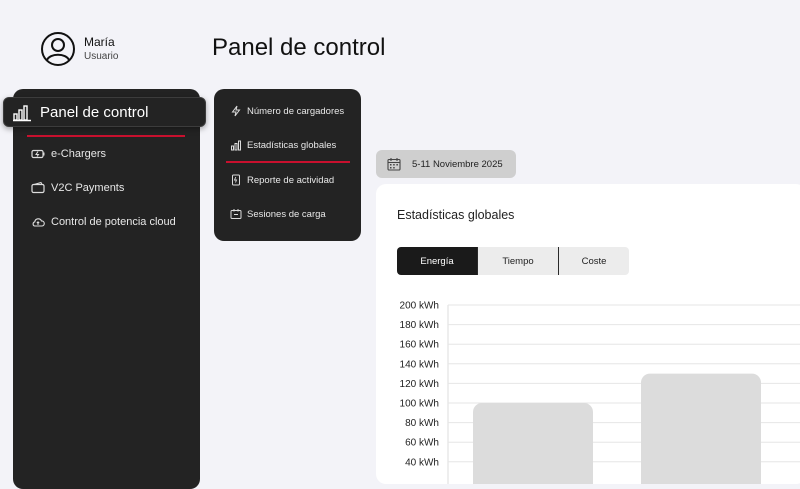  Describe the element at coordinates (419, 345) in the screenshot. I see `y-tick-label: 160 kWh` at that location.